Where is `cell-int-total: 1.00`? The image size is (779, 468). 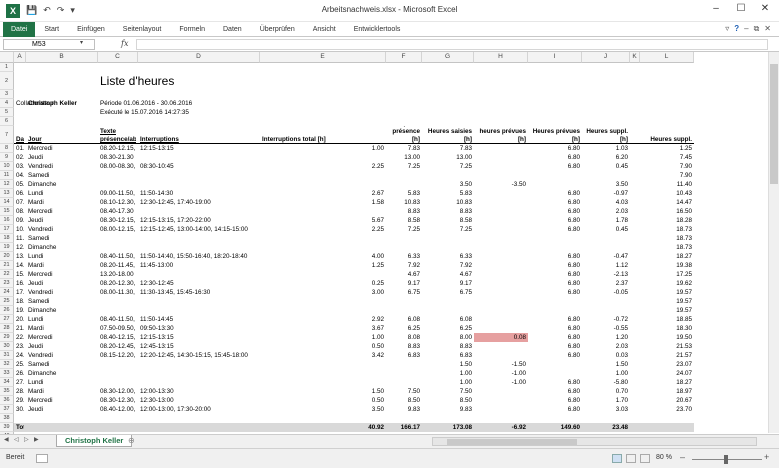
cell-int-total: 1.00 is located at coordinates (377, 337).